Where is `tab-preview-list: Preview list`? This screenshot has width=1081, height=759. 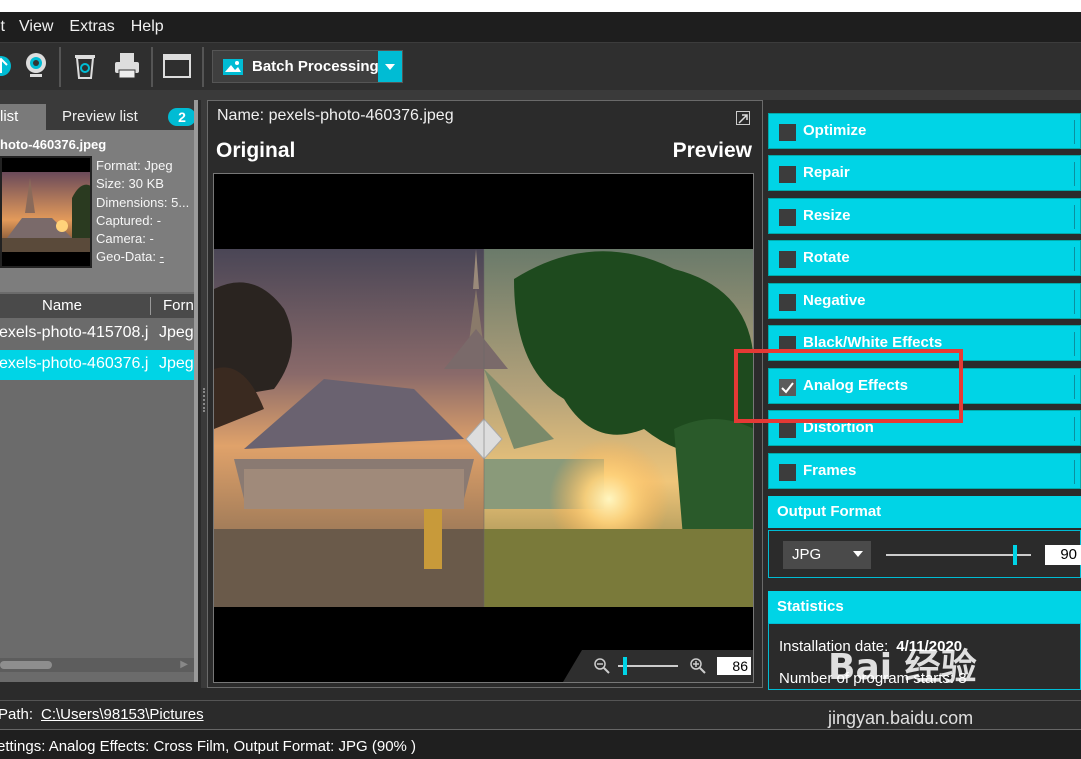
tab-preview-list: Preview list is located at coordinates (100, 116).